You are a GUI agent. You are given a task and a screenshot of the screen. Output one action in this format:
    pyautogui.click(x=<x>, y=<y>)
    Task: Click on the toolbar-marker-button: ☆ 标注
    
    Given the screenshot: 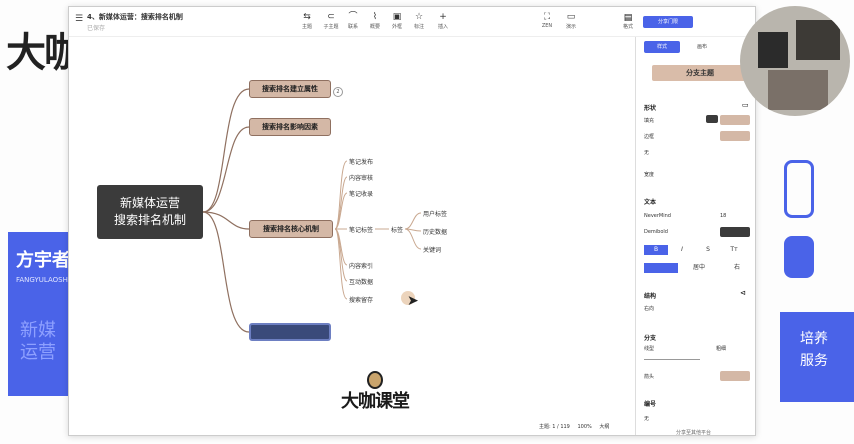 What is the action you would take?
    pyautogui.click(x=419, y=20)
    